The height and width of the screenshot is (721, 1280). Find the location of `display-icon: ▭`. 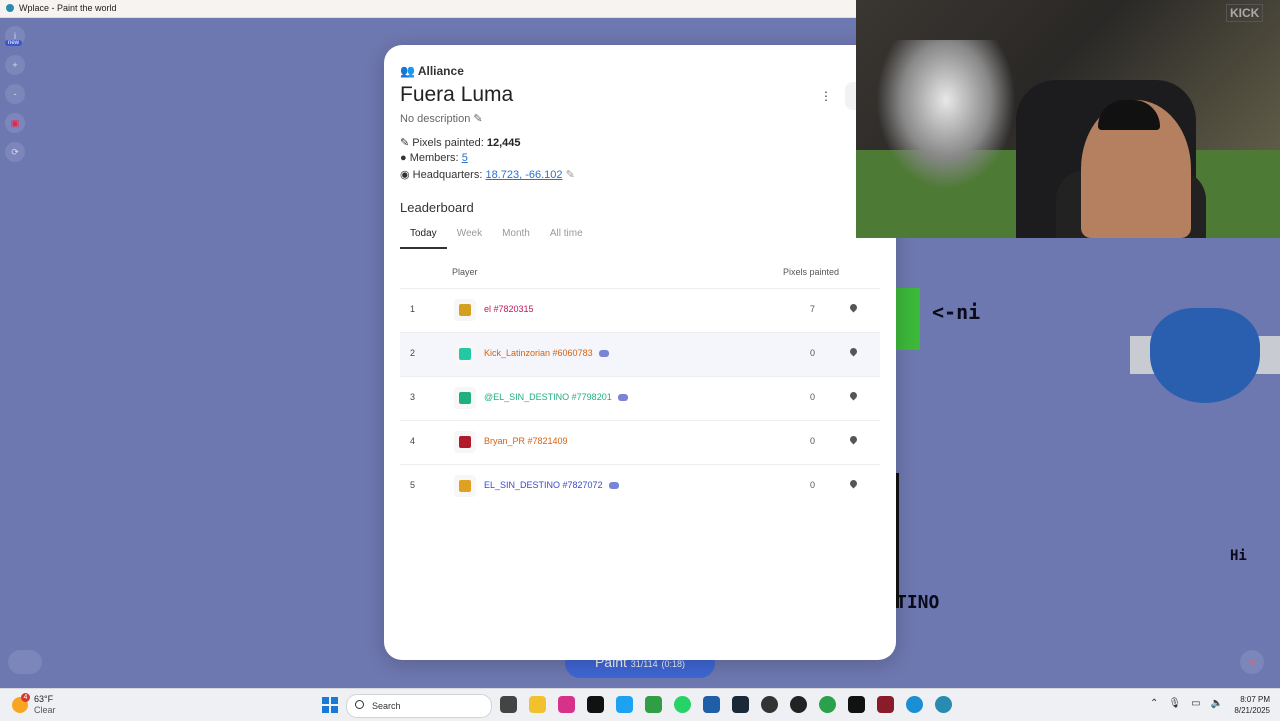

display-icon: ▭ is located at coordinates (1195, 703).